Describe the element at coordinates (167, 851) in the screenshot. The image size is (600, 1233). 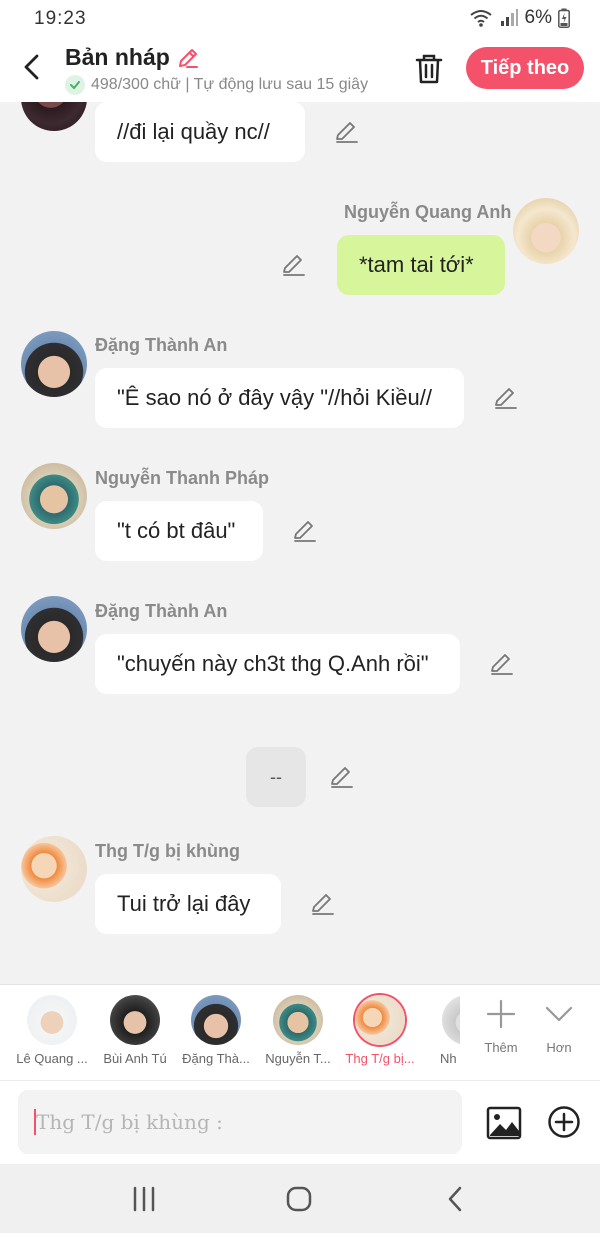
I see `sender-name: Thg T/g bị khùng` at that location.